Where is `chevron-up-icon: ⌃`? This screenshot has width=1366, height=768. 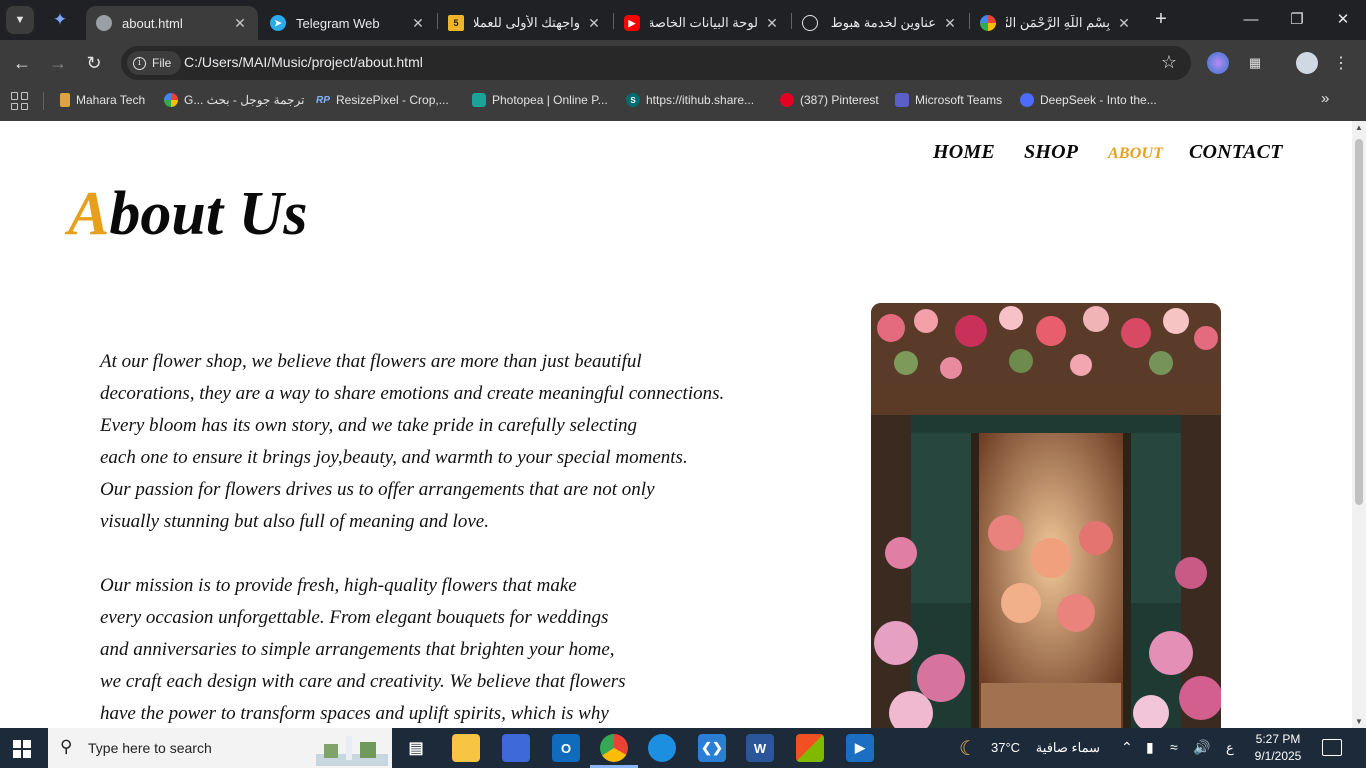
chevron-up-icon: ⌃ is located at coordinates (1127, 747).